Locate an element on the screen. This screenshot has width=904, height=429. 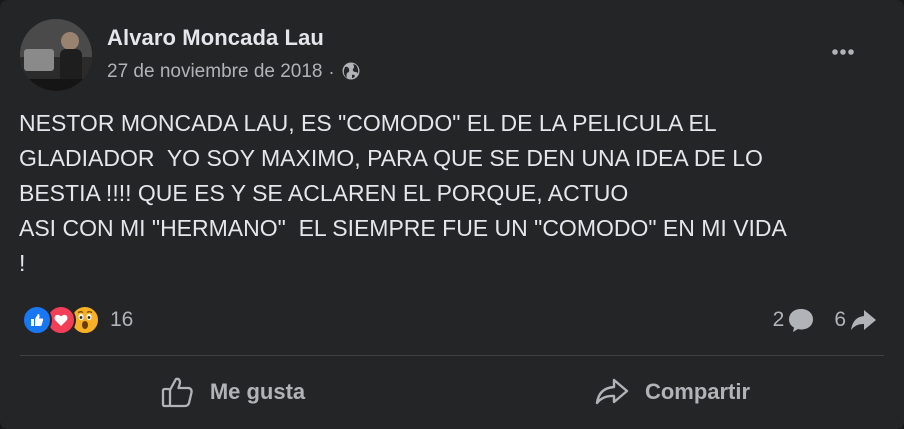
share-button: Compartir is located at coordinates (671, 392).